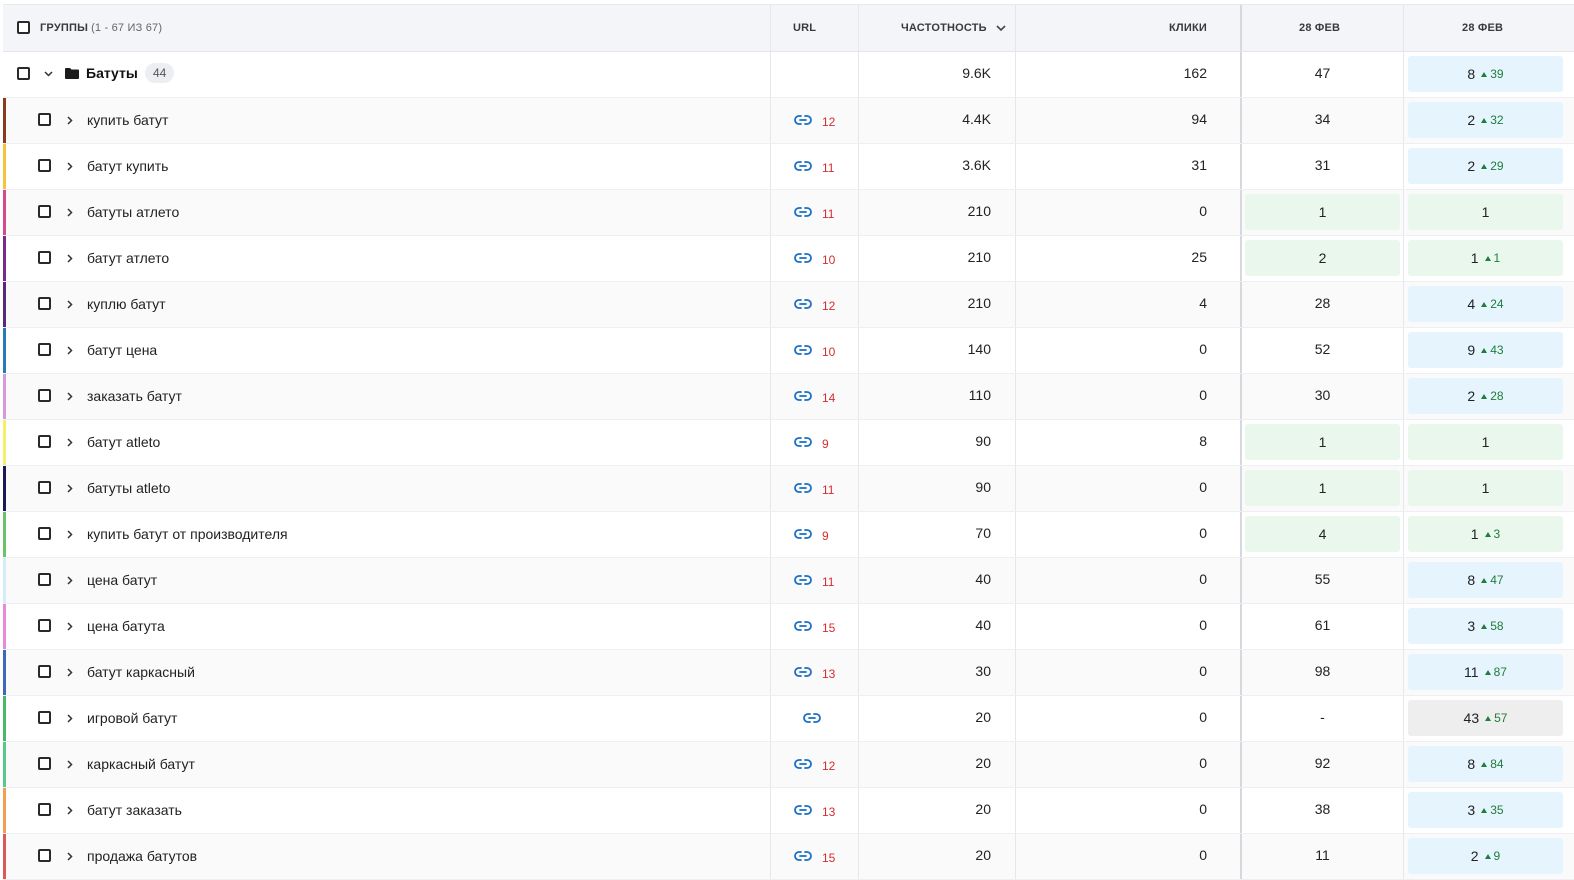 This screenshot has height=880, width=1574. What do you see at coordinates (122, 580) in the screenshot?
I see `keyword-text: цена батут` at bounding box center [122, 580].